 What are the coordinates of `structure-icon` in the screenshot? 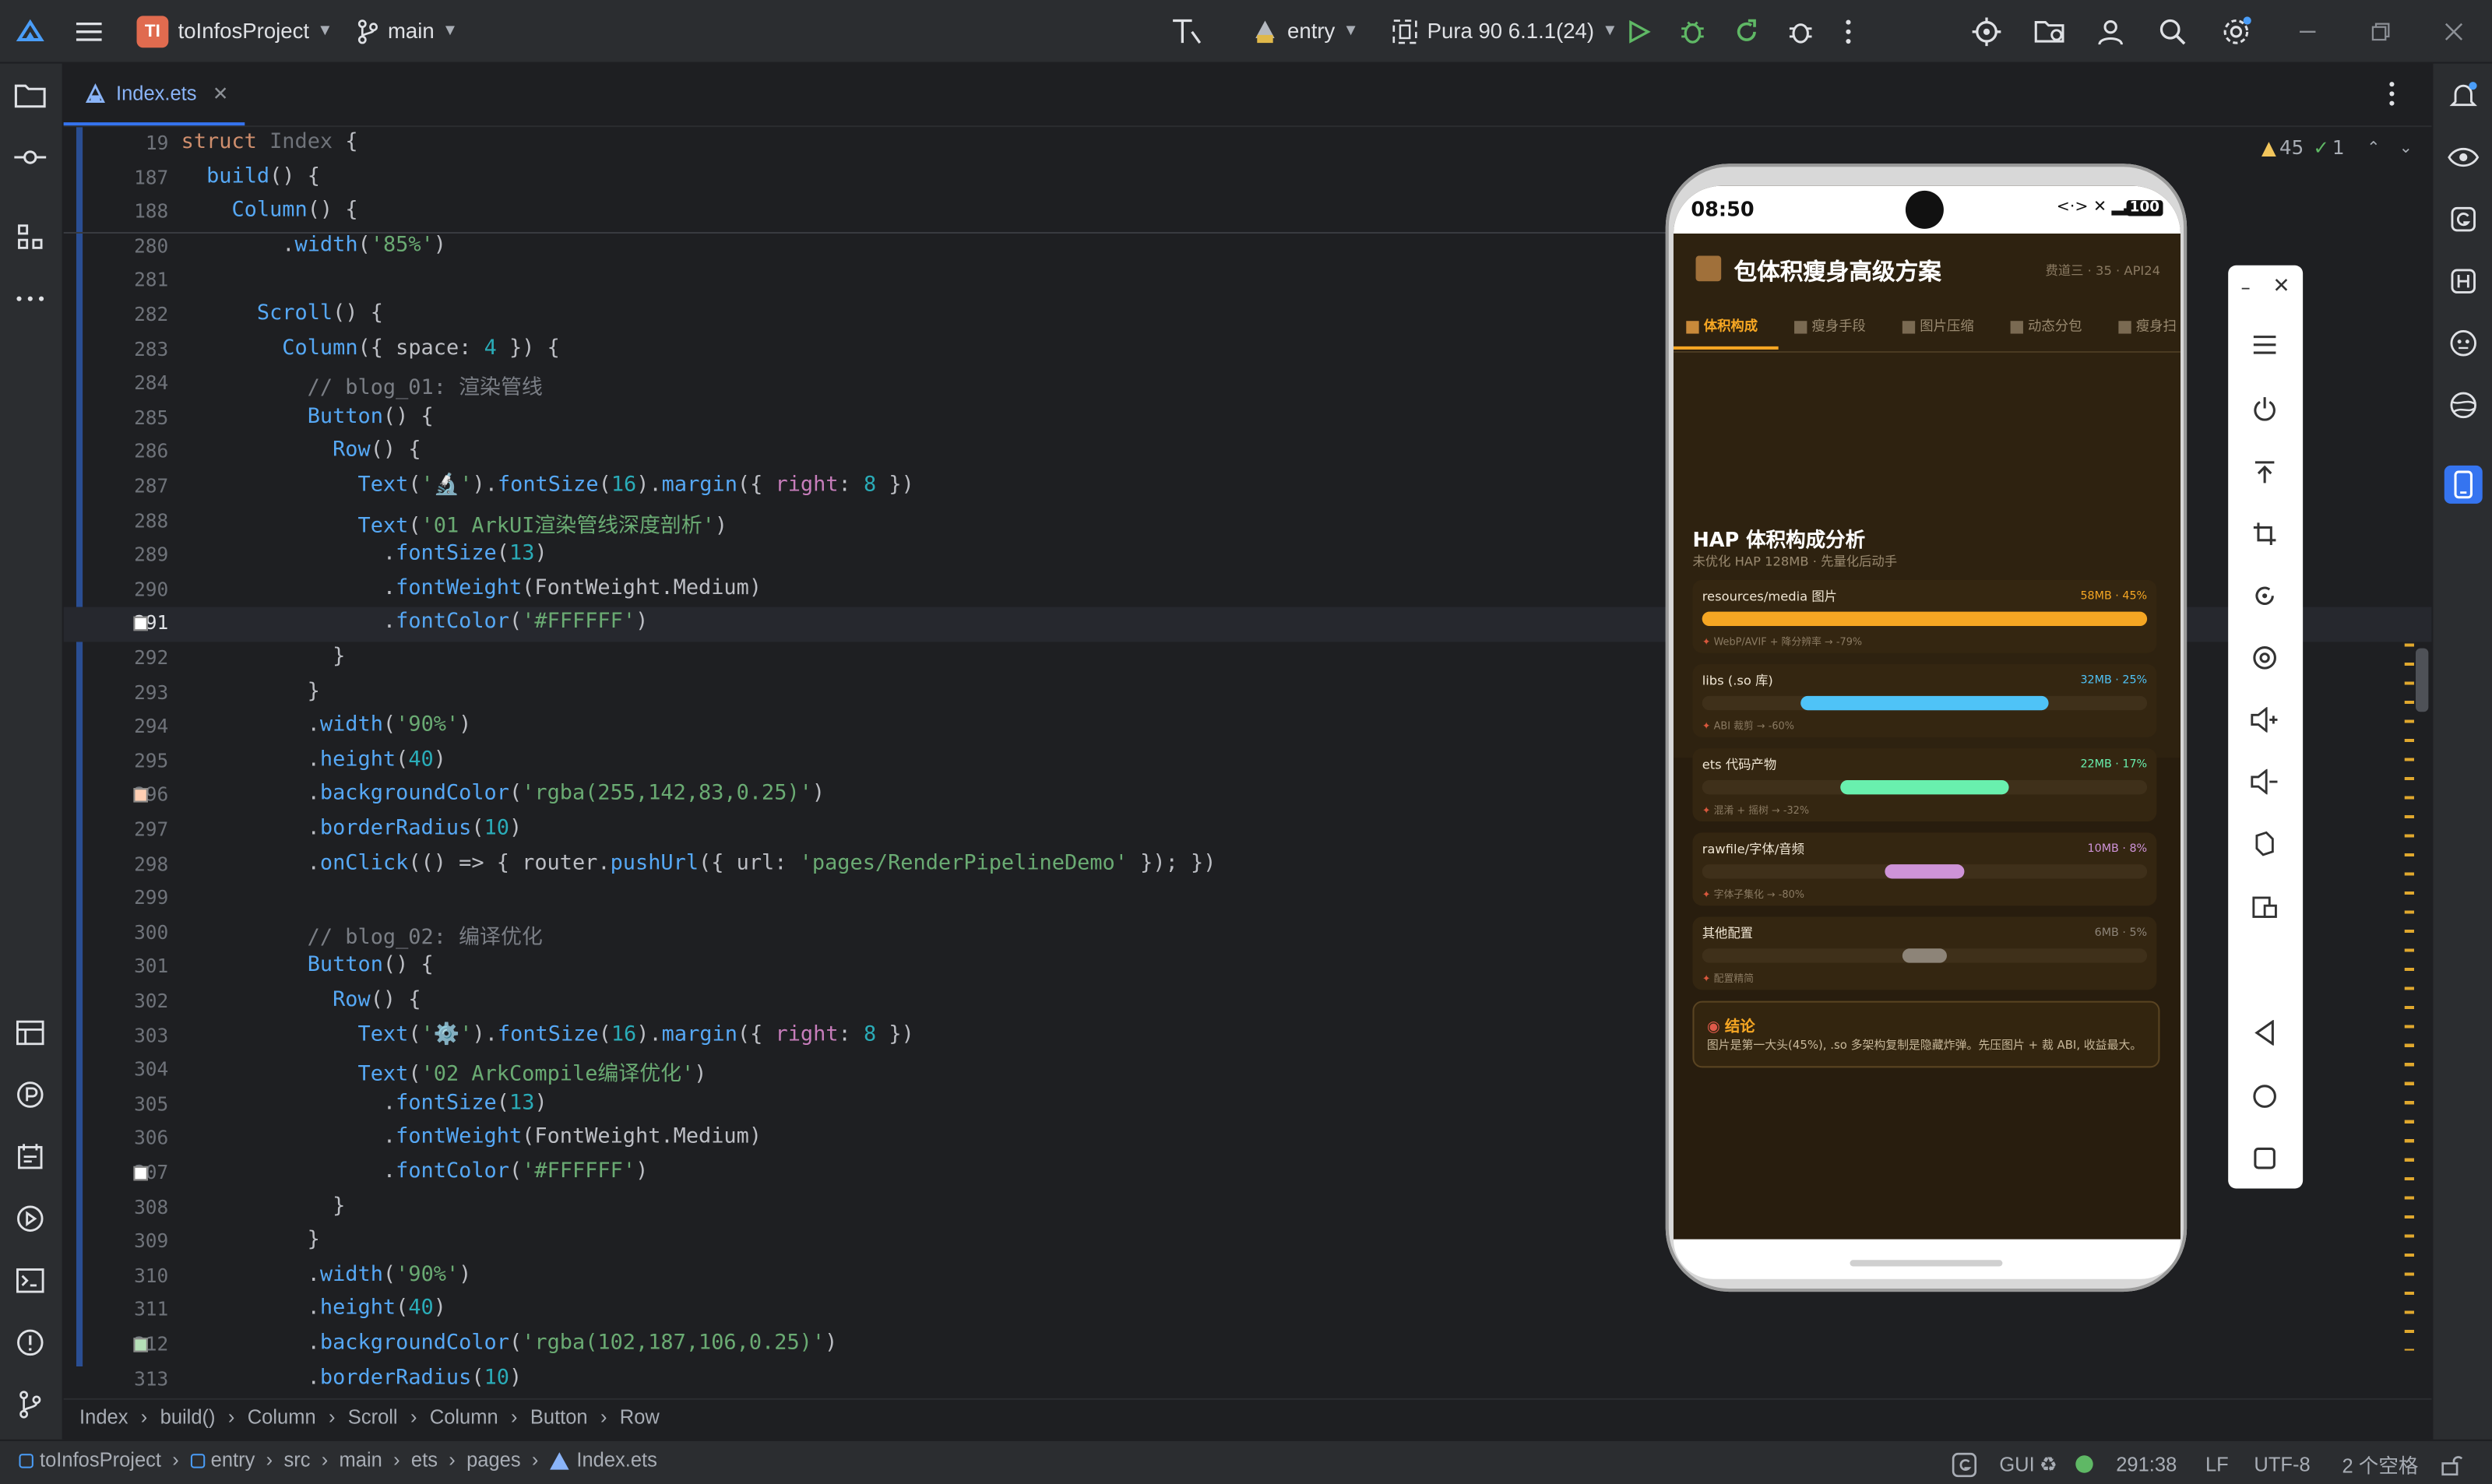 It's located at (30, 237).